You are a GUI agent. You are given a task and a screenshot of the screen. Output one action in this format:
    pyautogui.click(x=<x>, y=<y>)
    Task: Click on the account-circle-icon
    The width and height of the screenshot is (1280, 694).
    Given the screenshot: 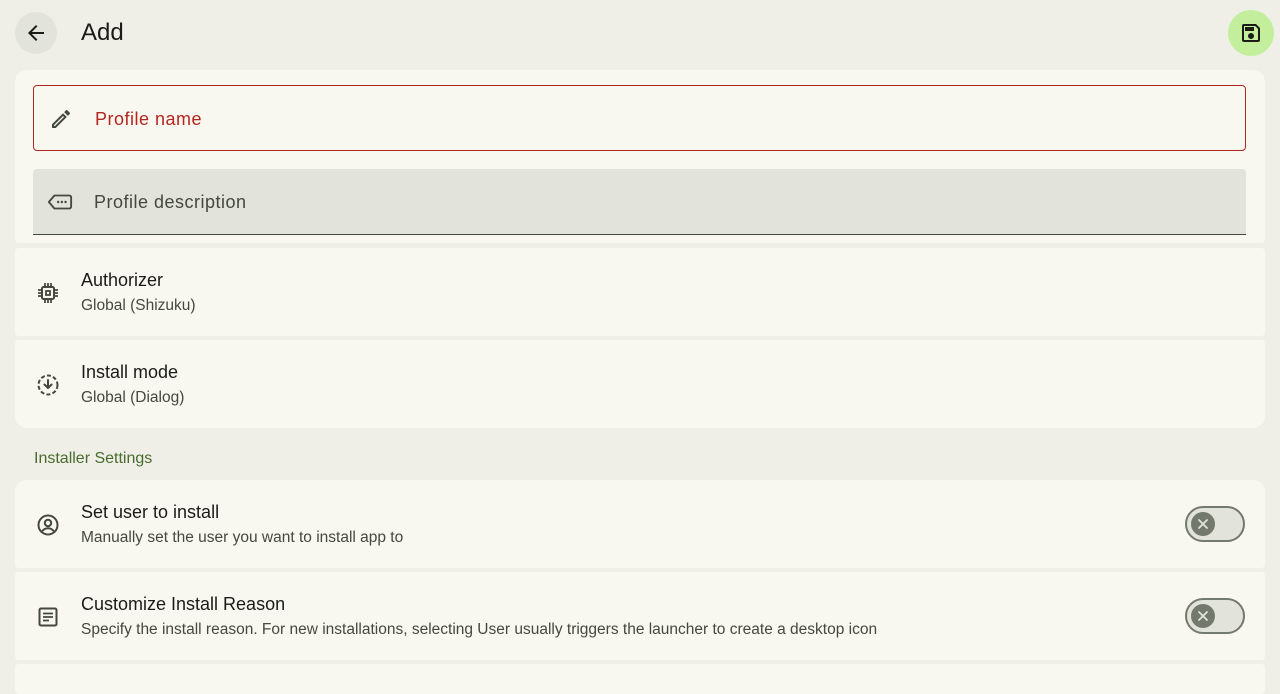 What is the action you would take?
    pyautogui.click(x=48, y=525)
    